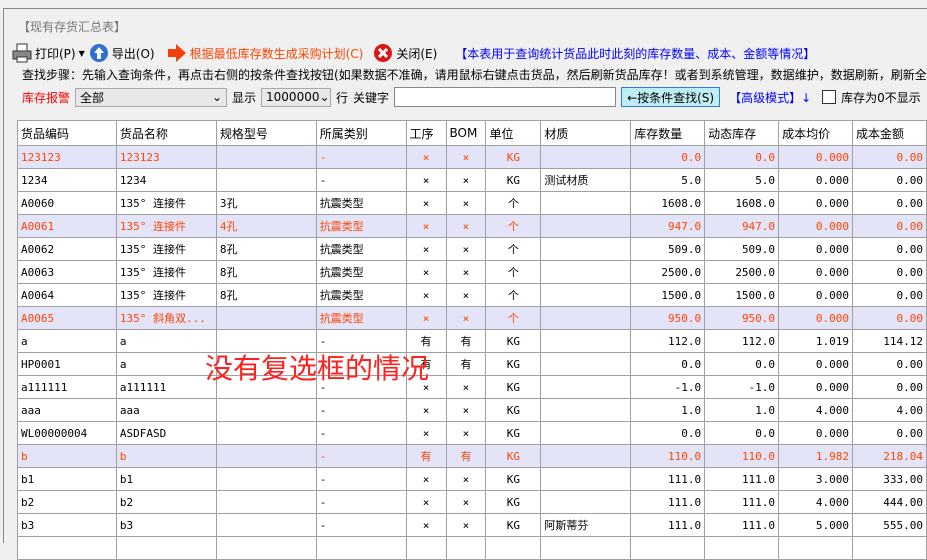  What do you see at coordinates (742, 341) in the screenshot?
I see `table-cell: 112.0` at bounding box center [742, 341].